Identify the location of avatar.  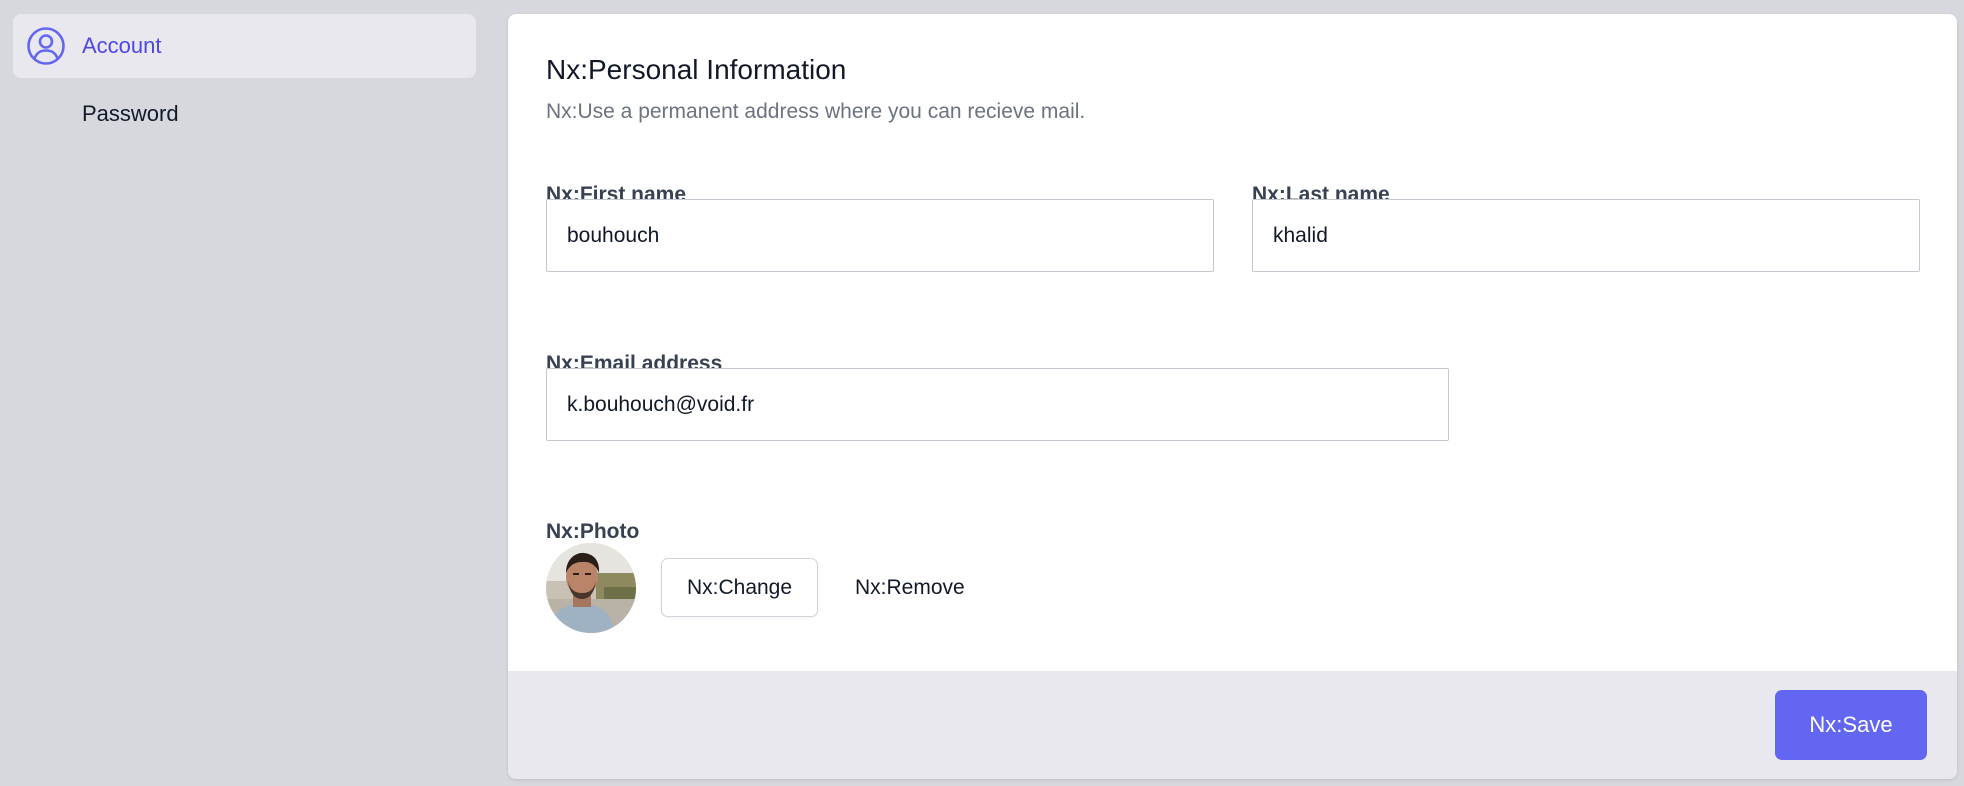
(591, 588).